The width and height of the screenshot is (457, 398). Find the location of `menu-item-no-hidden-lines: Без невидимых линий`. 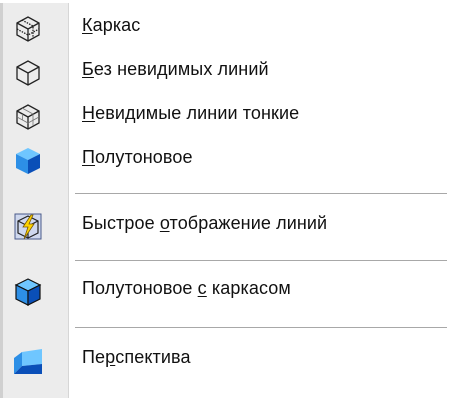

menu-item-no-hidden-lines: Без невидимых линий is located at coordinates (228, 71).